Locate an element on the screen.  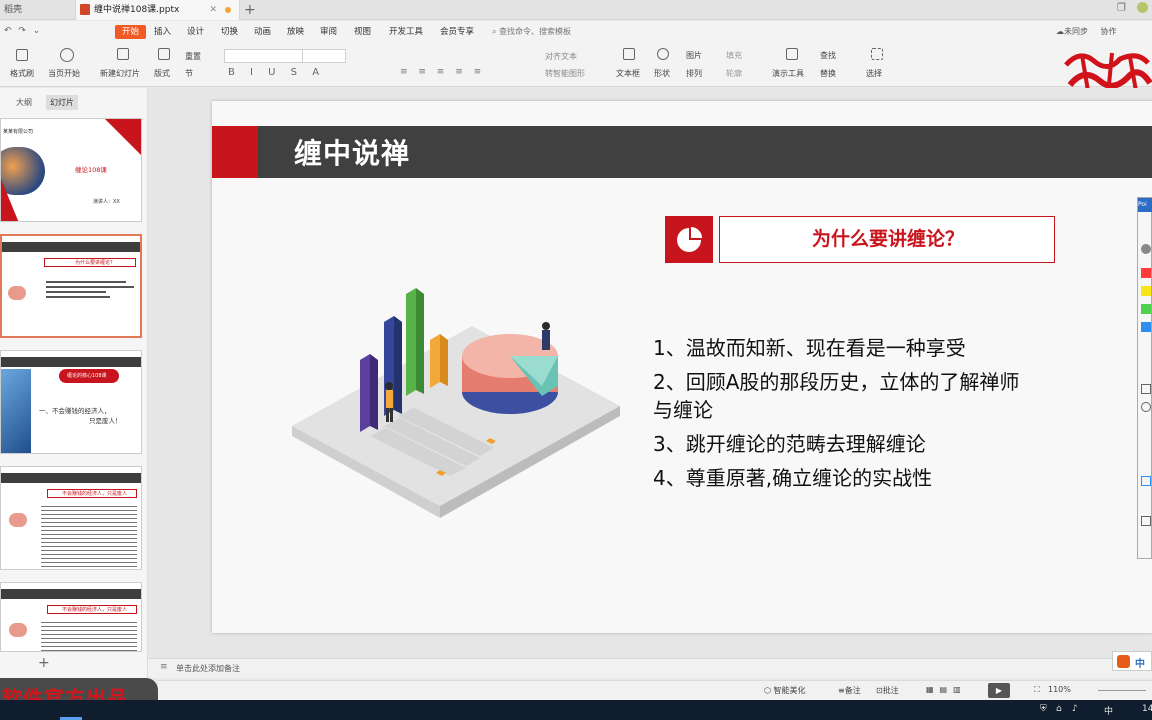
ellipse-tool-icon is located at coordinates (1146, 407).